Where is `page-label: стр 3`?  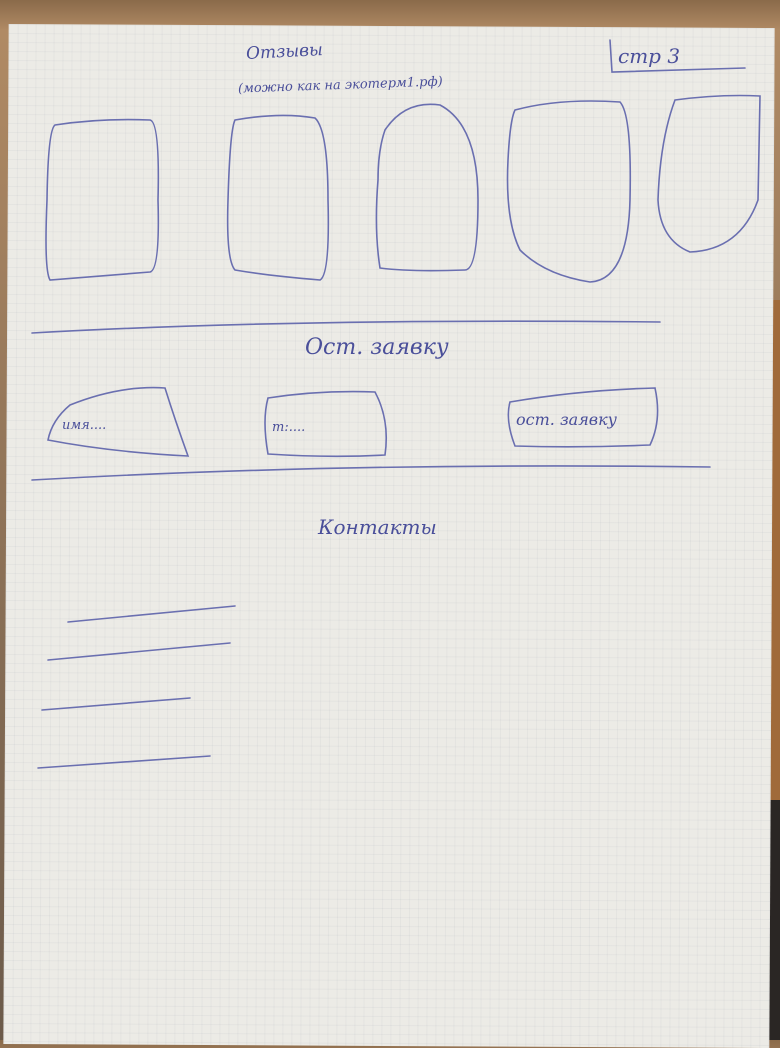
page-label: стр 3 is located at coordinates (649, 56).